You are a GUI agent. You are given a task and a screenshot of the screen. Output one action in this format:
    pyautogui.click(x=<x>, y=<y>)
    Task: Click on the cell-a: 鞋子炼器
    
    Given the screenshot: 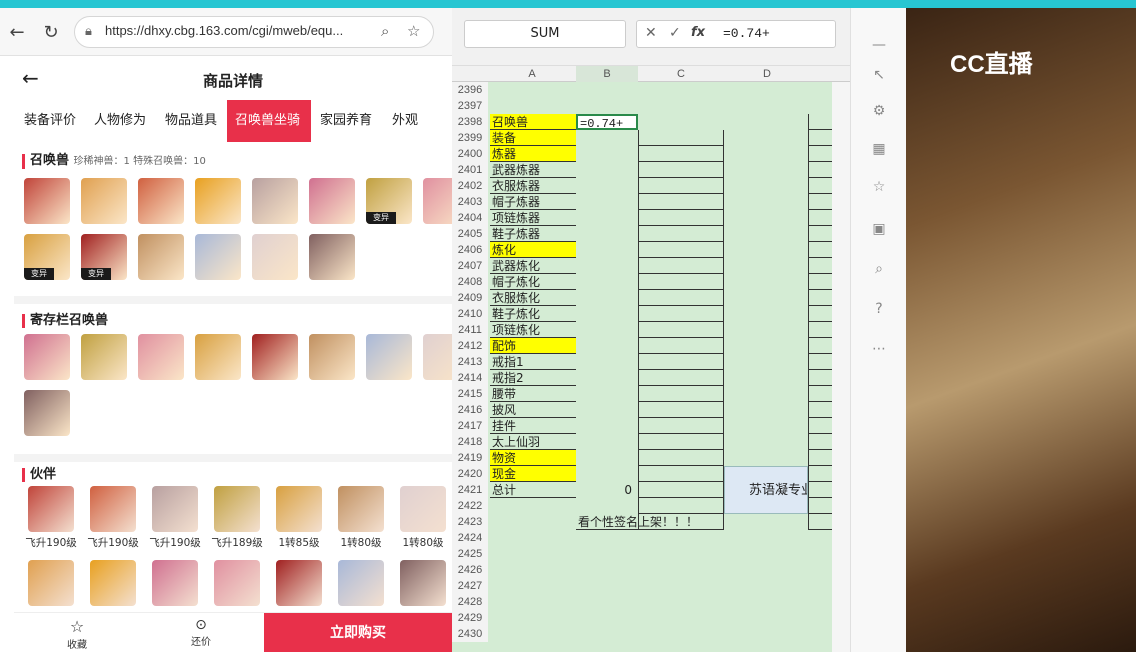 What is the action you would take?
    pyautogui.click(x=533, y=234)
    